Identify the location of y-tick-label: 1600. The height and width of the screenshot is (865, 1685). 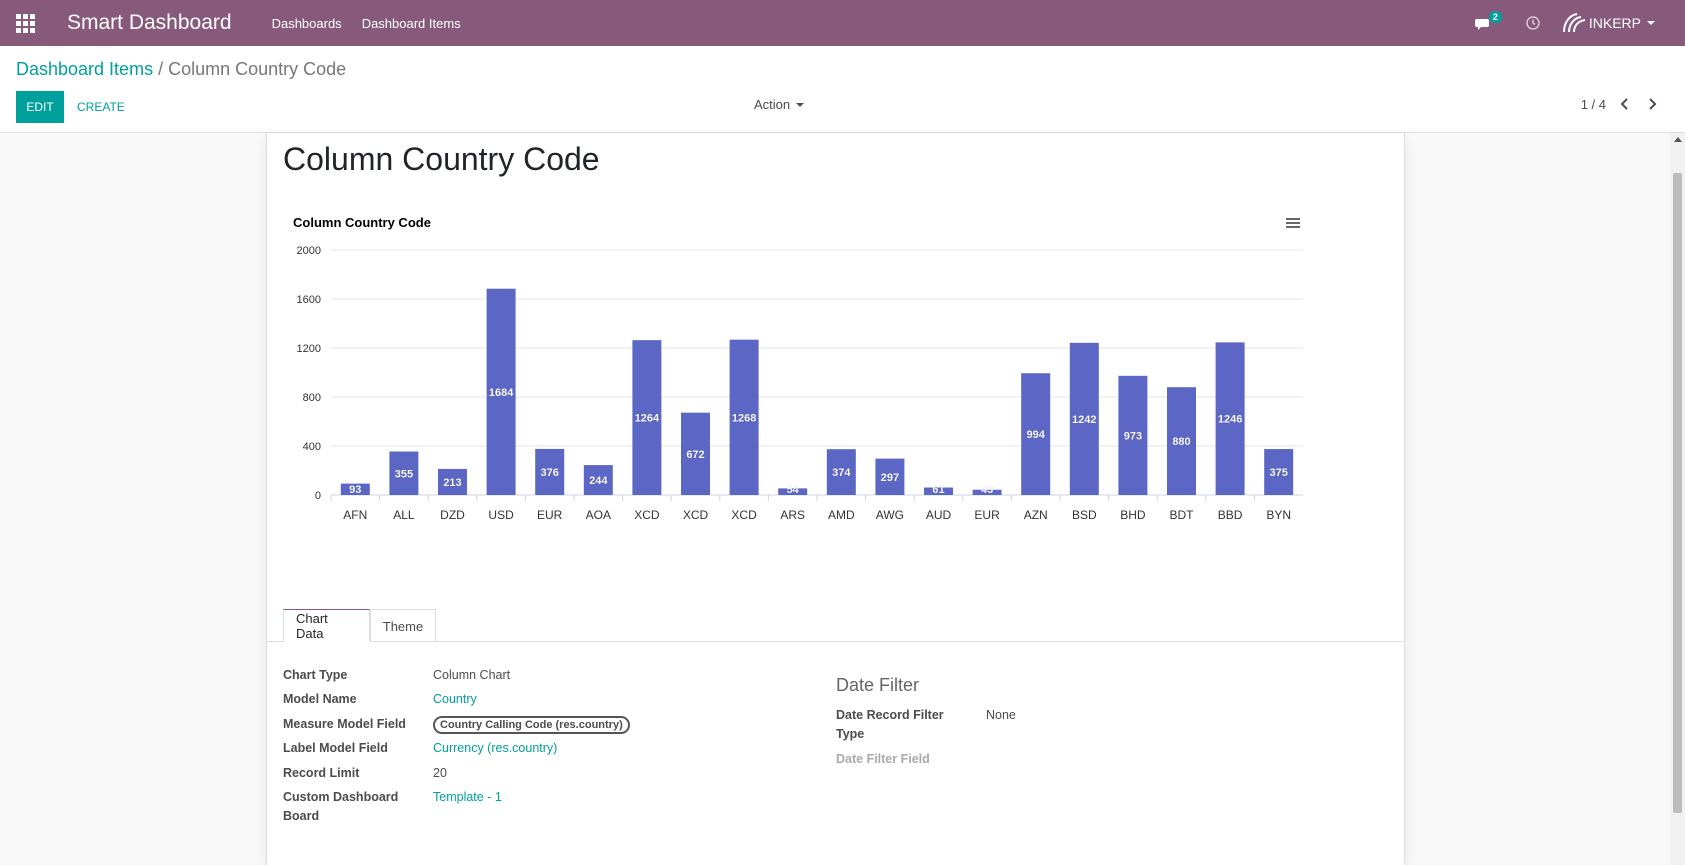
(309, 300).